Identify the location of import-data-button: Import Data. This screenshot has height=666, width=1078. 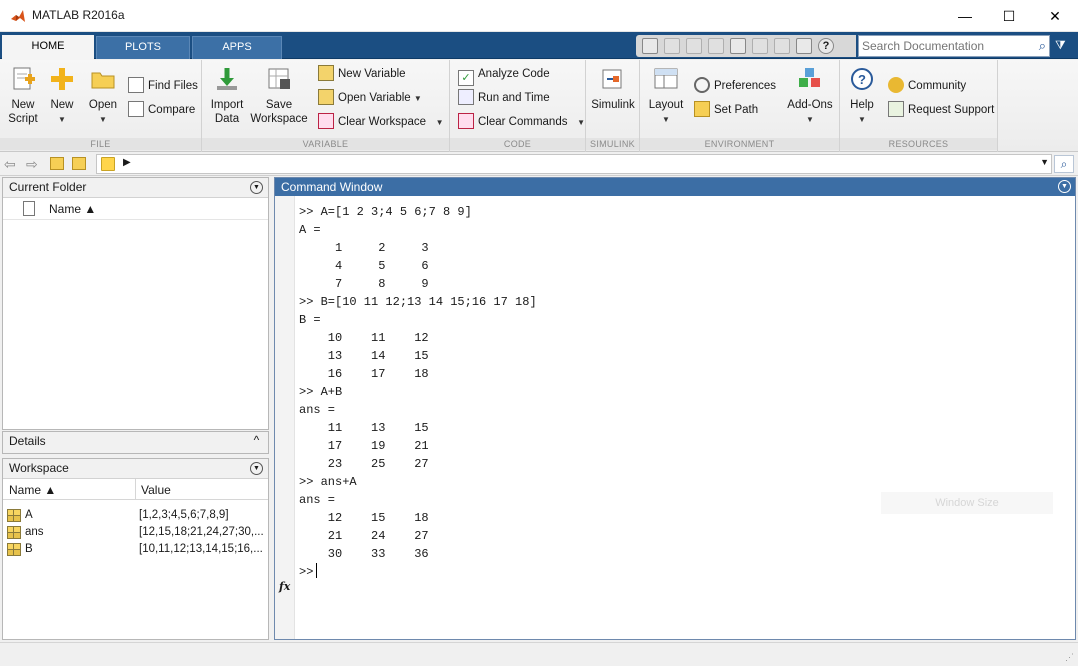
(227, 96).